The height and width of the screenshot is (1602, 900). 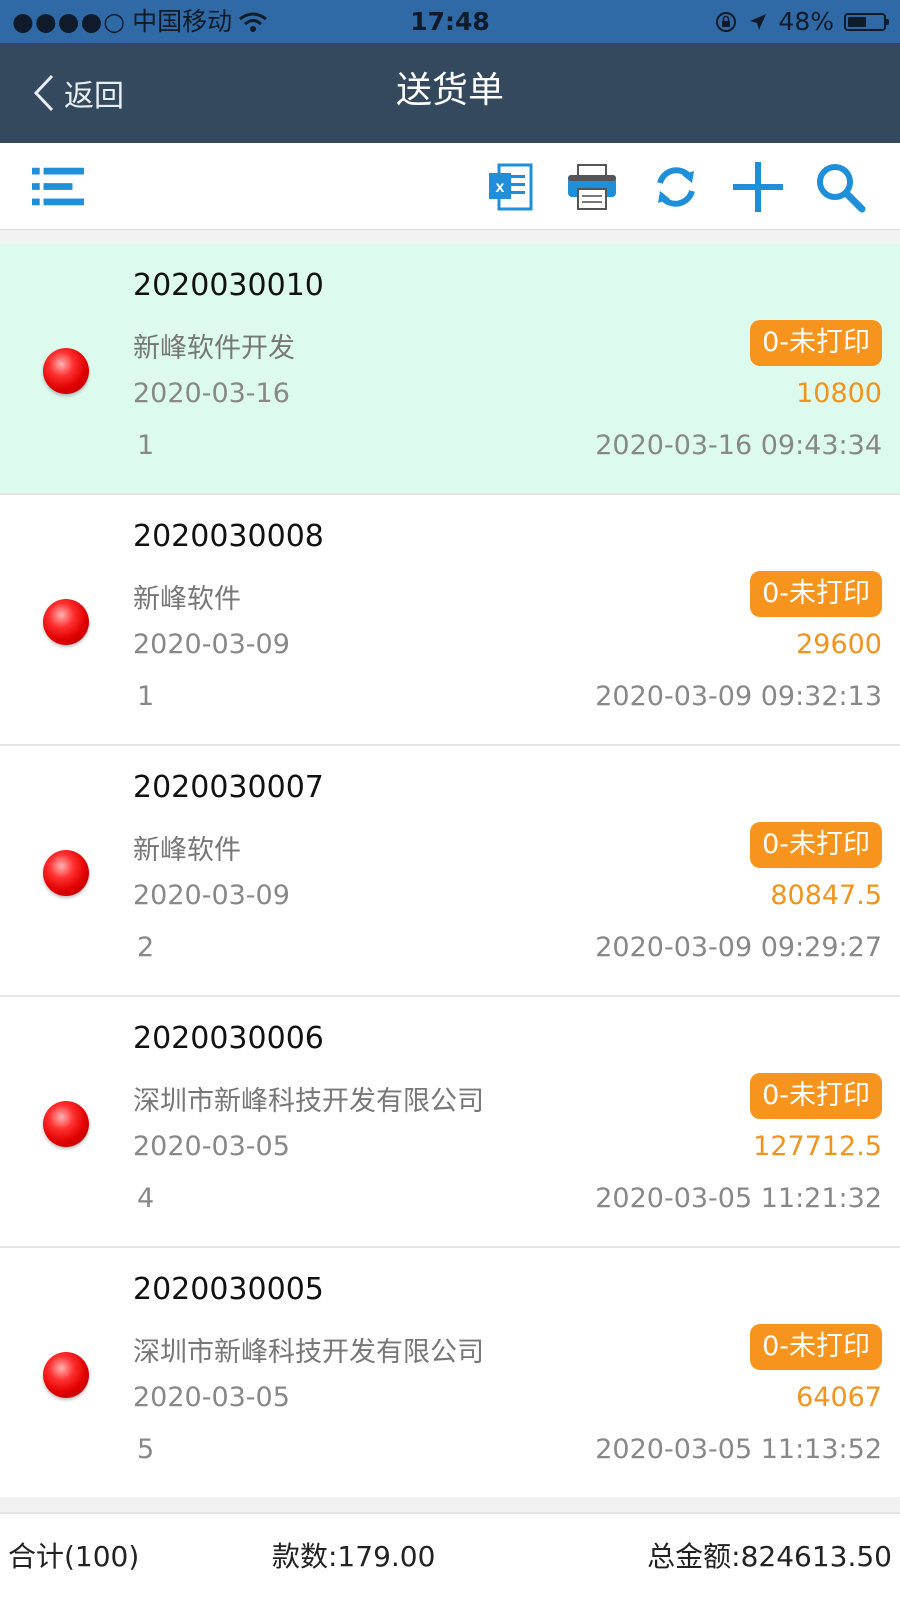 What do you see at coordinates (450, 186) in the screenshot?
I see `toolbar: x` at bounding box center [450, 186].